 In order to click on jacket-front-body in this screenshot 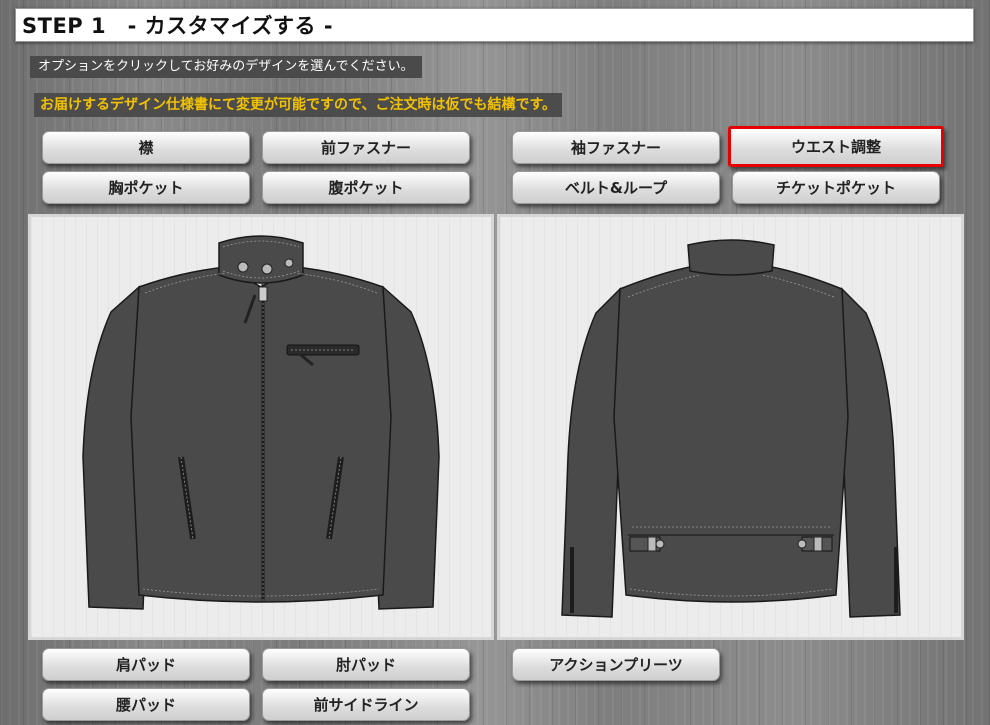, I will do `click(261, 434)`.